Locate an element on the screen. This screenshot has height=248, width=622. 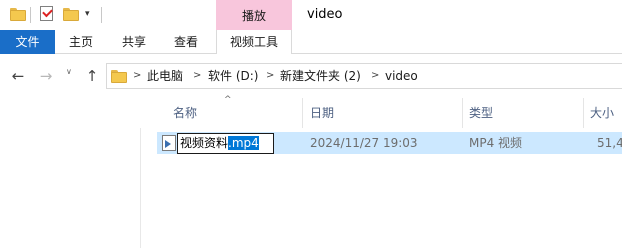
quick-access-divider is located at coordinates (30, 15).